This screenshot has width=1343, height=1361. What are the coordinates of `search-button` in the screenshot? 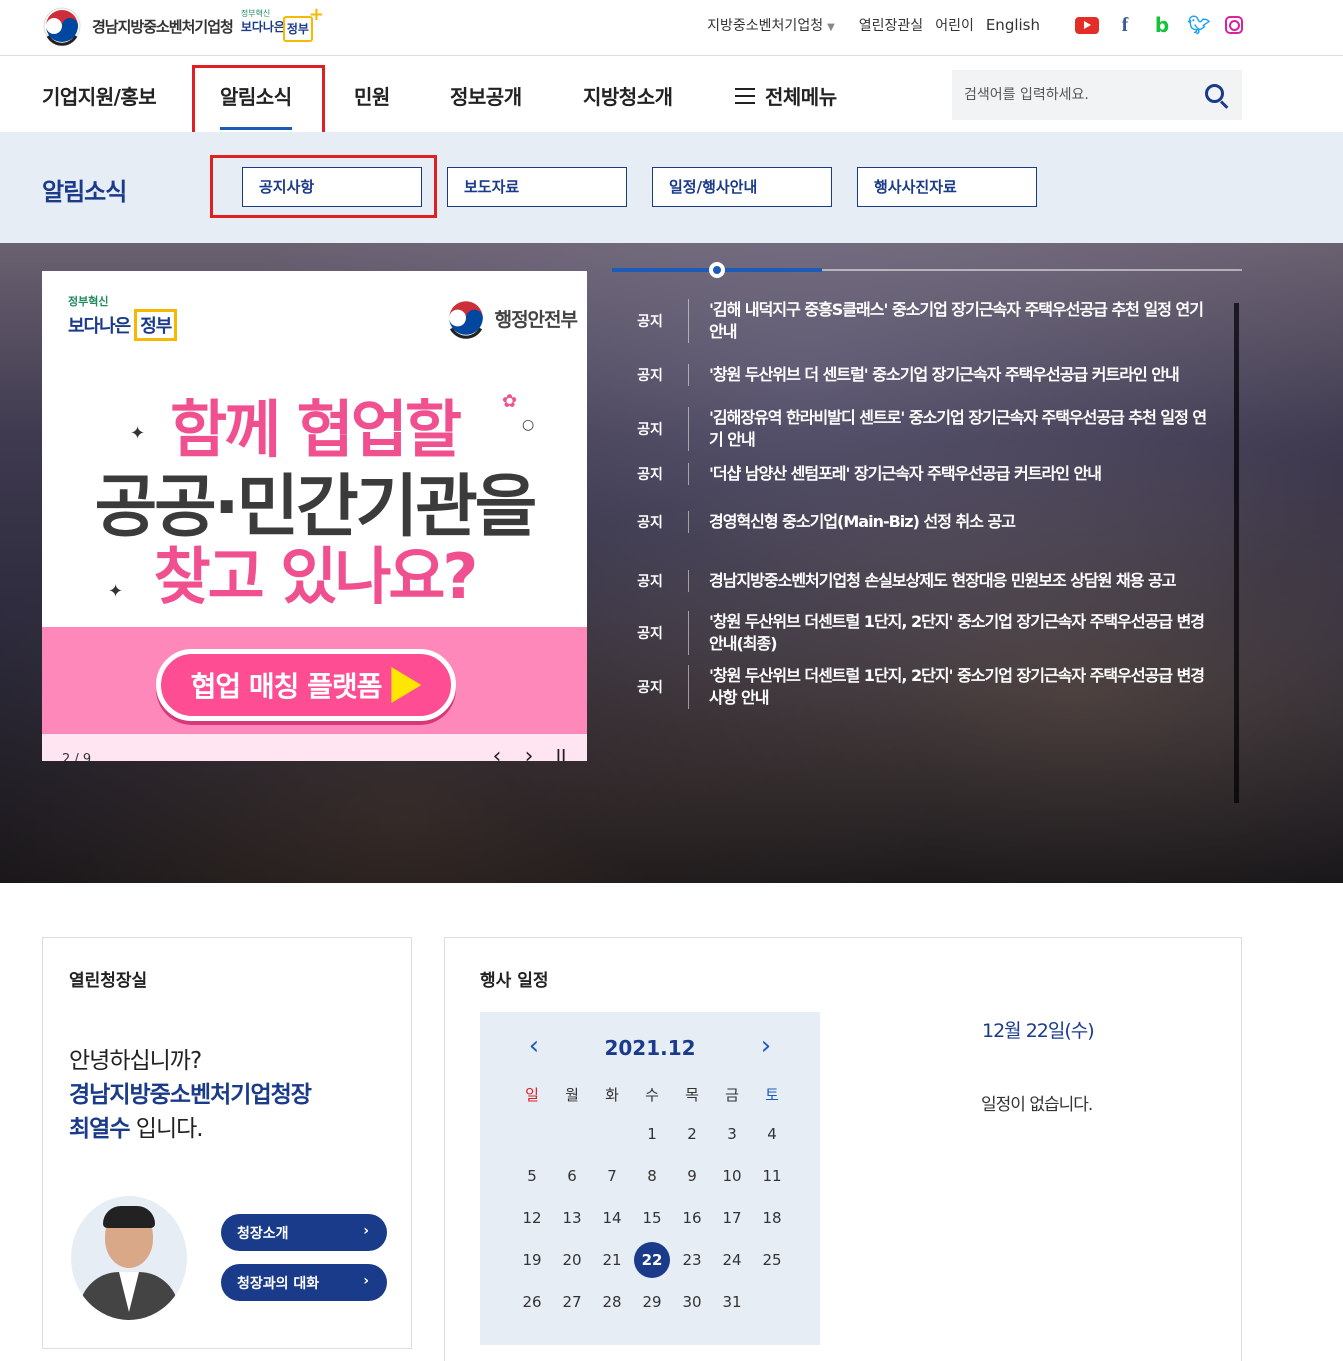 It's located at (1217, 96).